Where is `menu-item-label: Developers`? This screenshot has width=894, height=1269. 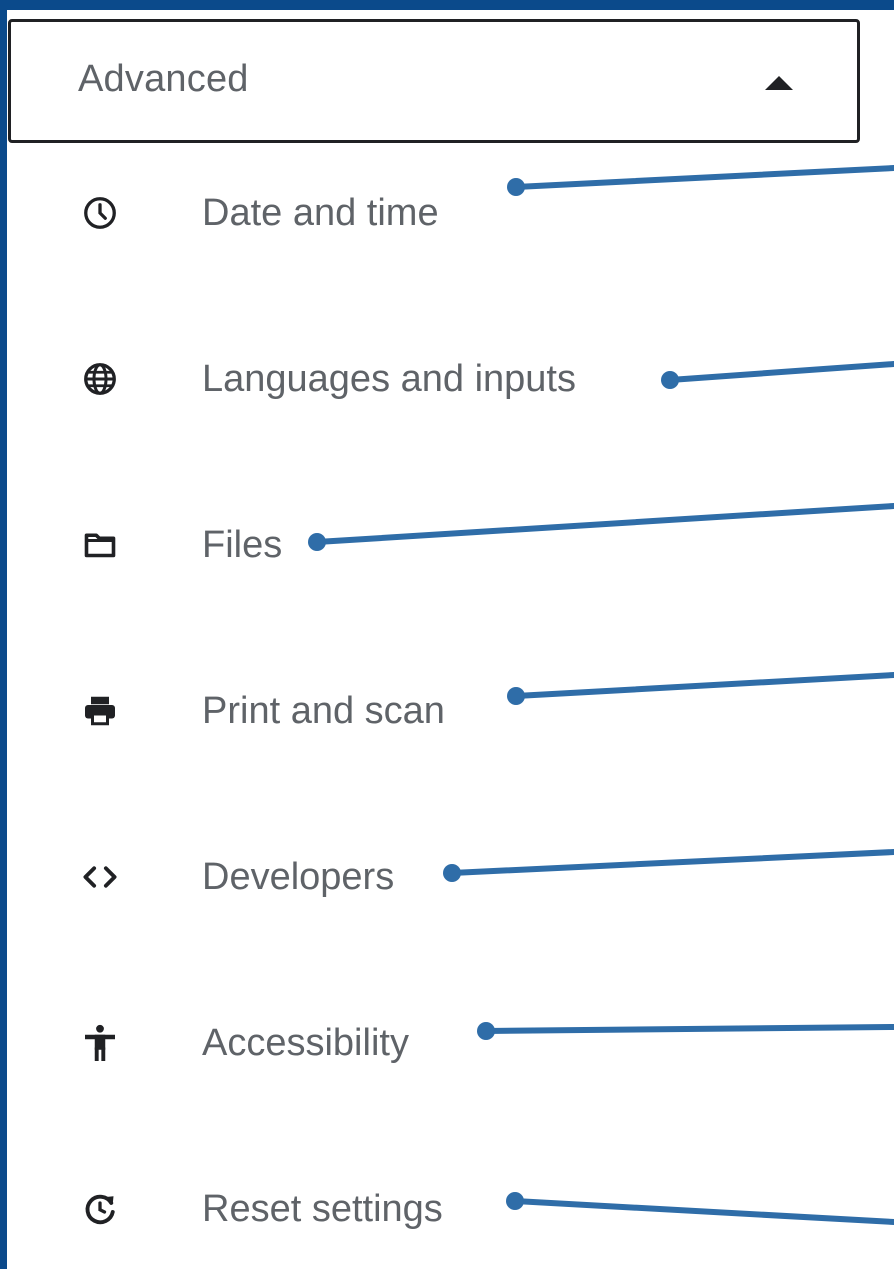
menu-item-label: Developers is located at coordinates (298, 877).